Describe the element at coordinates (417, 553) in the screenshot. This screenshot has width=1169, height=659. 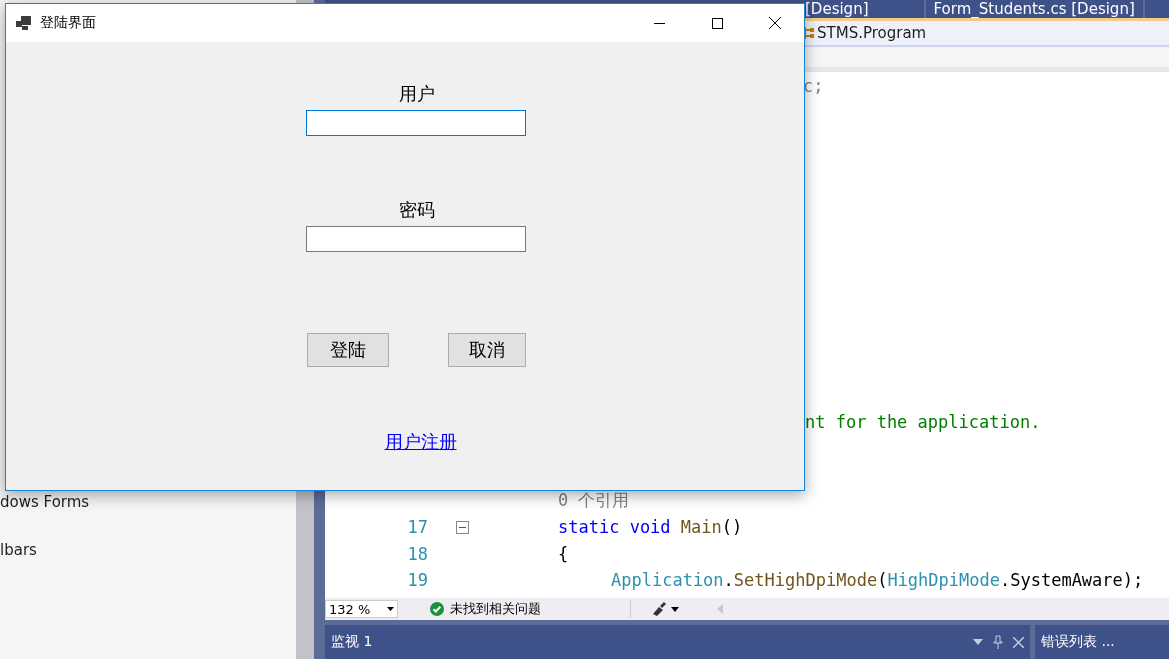
I see `line-number: 18` at that location.